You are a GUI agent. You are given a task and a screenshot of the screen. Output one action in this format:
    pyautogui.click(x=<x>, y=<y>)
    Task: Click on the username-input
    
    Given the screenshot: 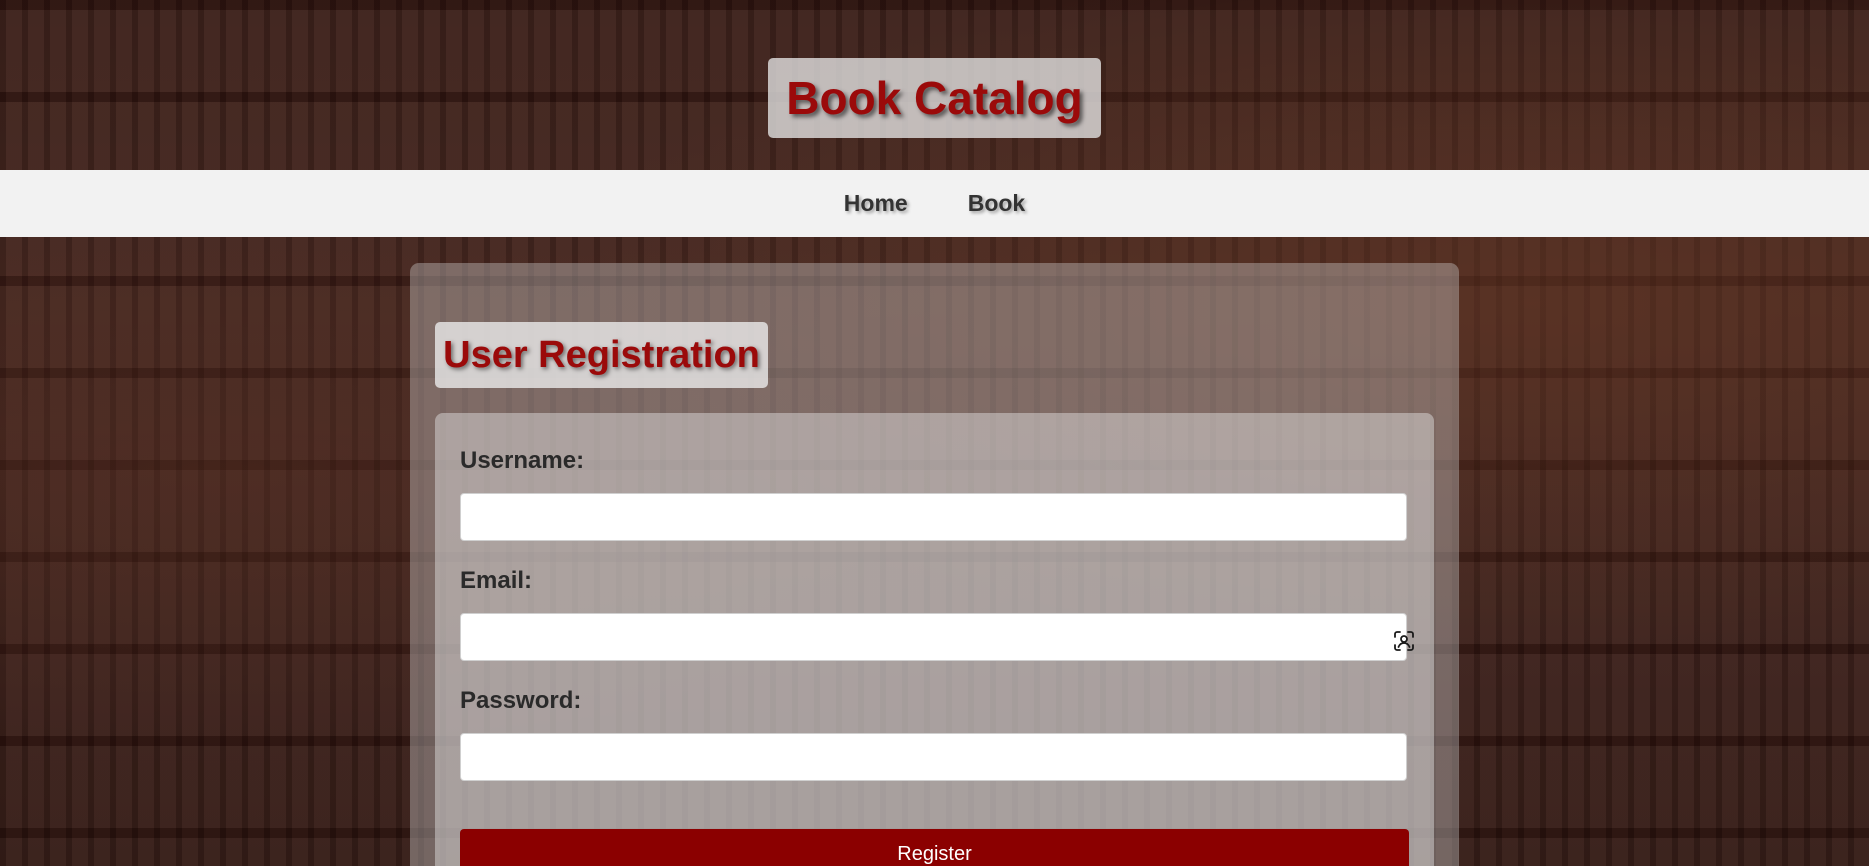 What is the action you would take?
    pyautogui.click(x=933, y=517)
    